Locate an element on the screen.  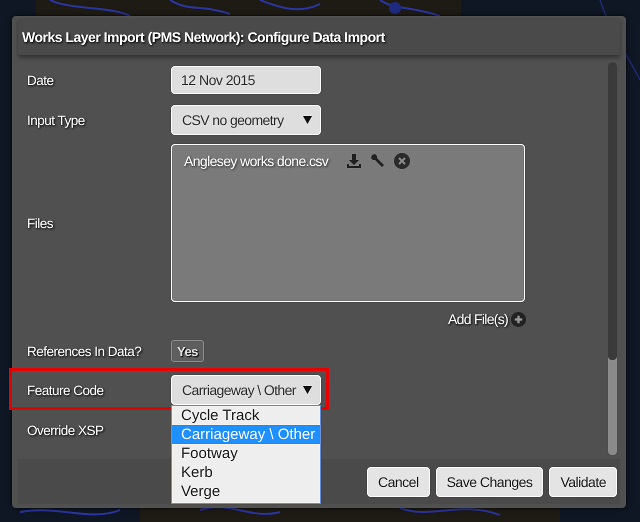
dialog-button: Validate is located at coordinates (583, 481).